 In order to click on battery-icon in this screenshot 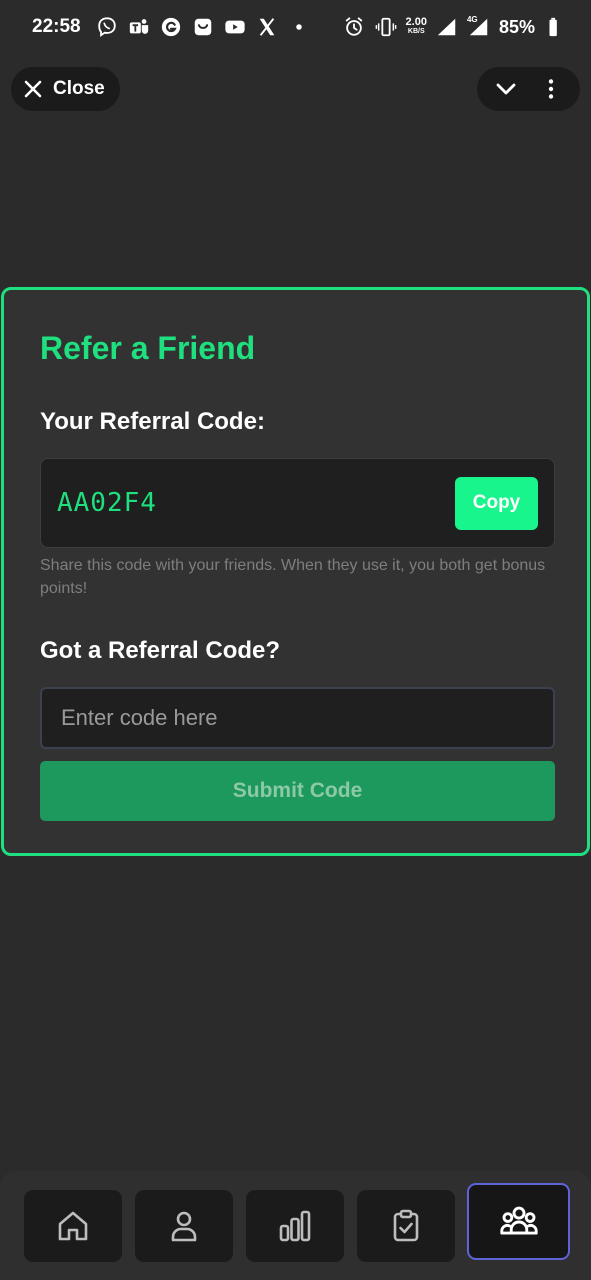, I will do `click(555, 27)`.